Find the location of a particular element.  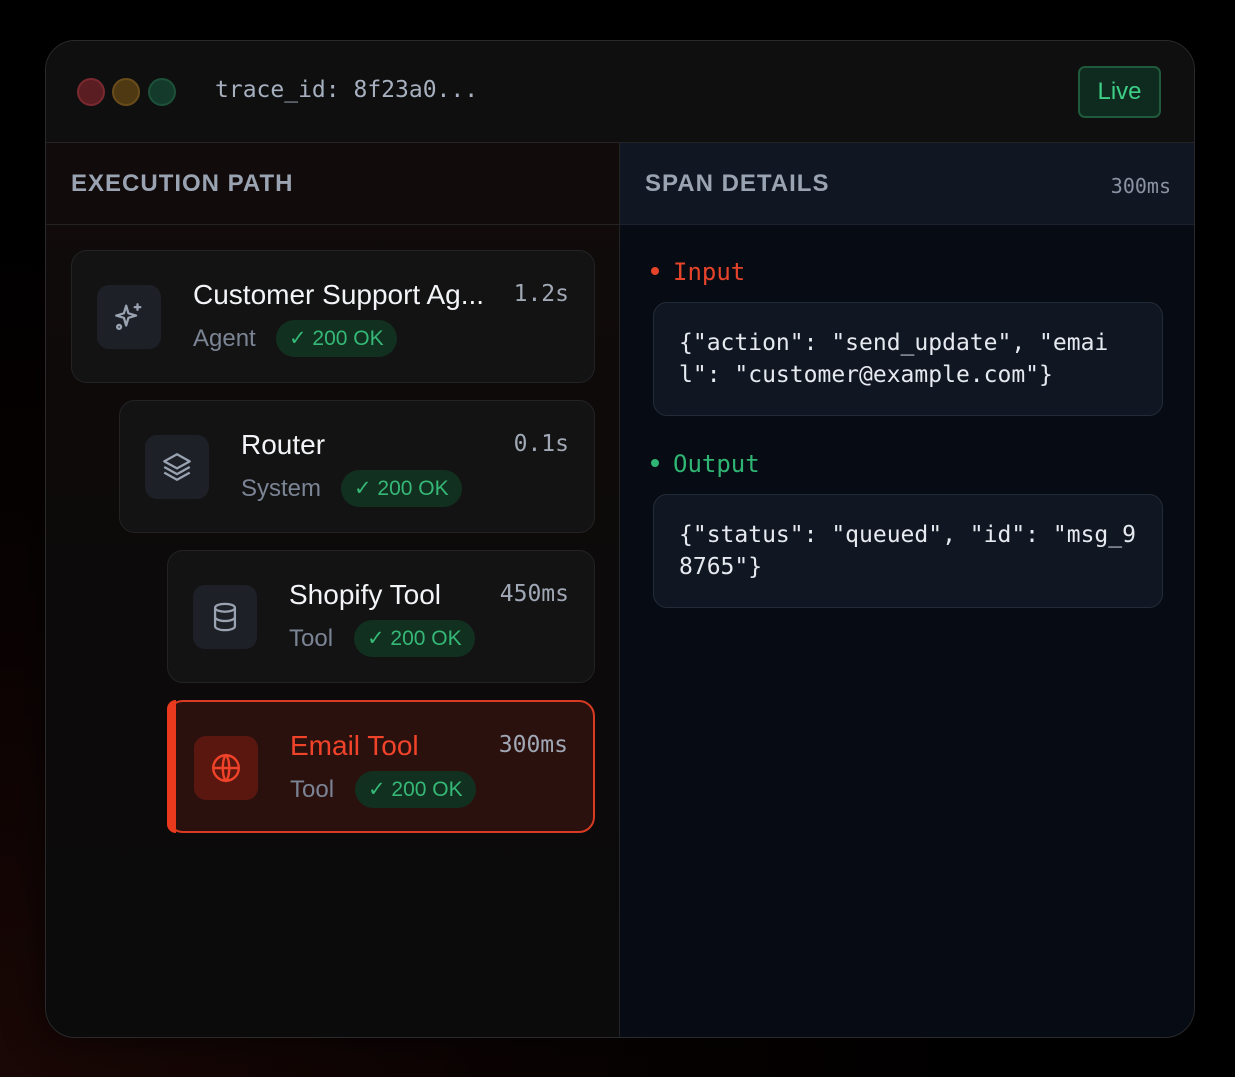

span-card-router: Router 0.1s System ✓ 200 OK is located at coordinates (357, 466).